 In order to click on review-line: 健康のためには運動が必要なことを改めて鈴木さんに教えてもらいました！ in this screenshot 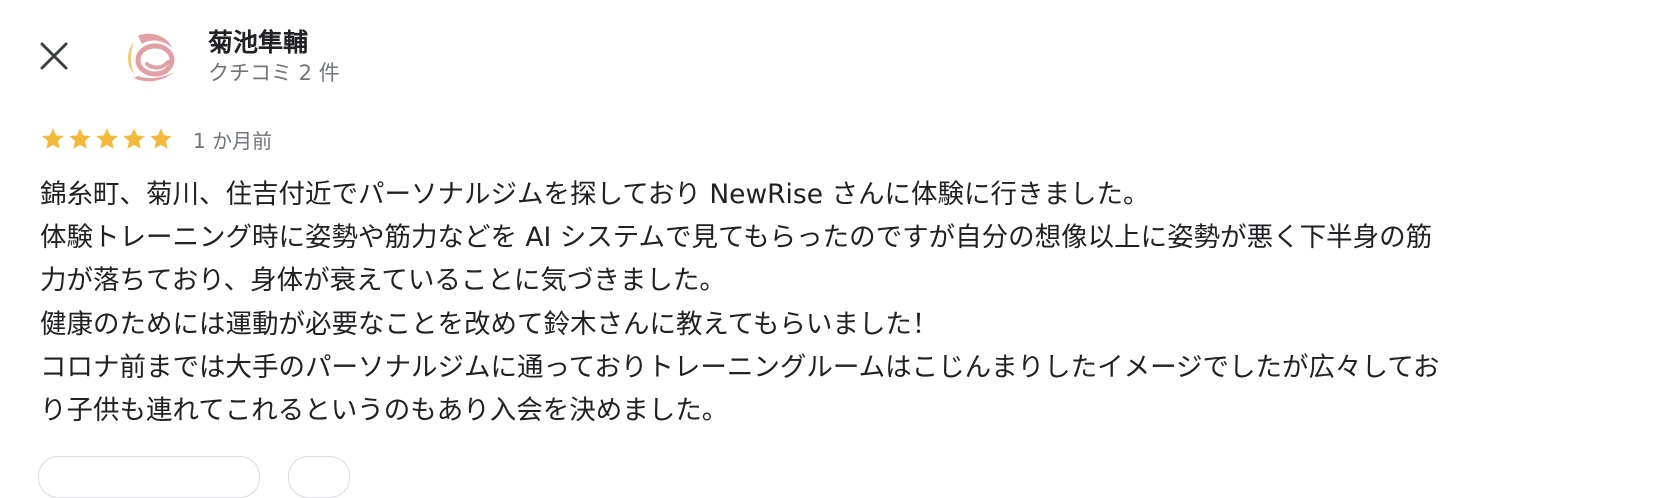, I will do `click(489, 324)`.